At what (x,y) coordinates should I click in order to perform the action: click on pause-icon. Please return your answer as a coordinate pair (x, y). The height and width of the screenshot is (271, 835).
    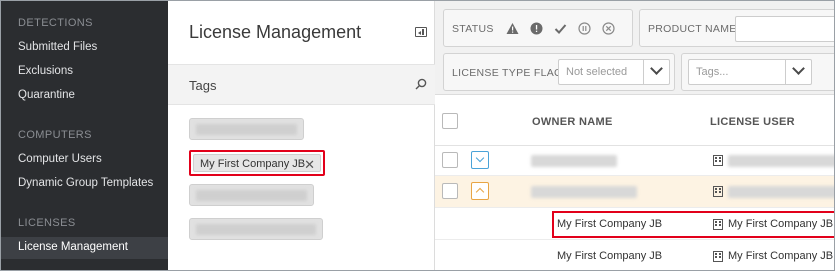
    Looking at the image, I should click on (584, 28).